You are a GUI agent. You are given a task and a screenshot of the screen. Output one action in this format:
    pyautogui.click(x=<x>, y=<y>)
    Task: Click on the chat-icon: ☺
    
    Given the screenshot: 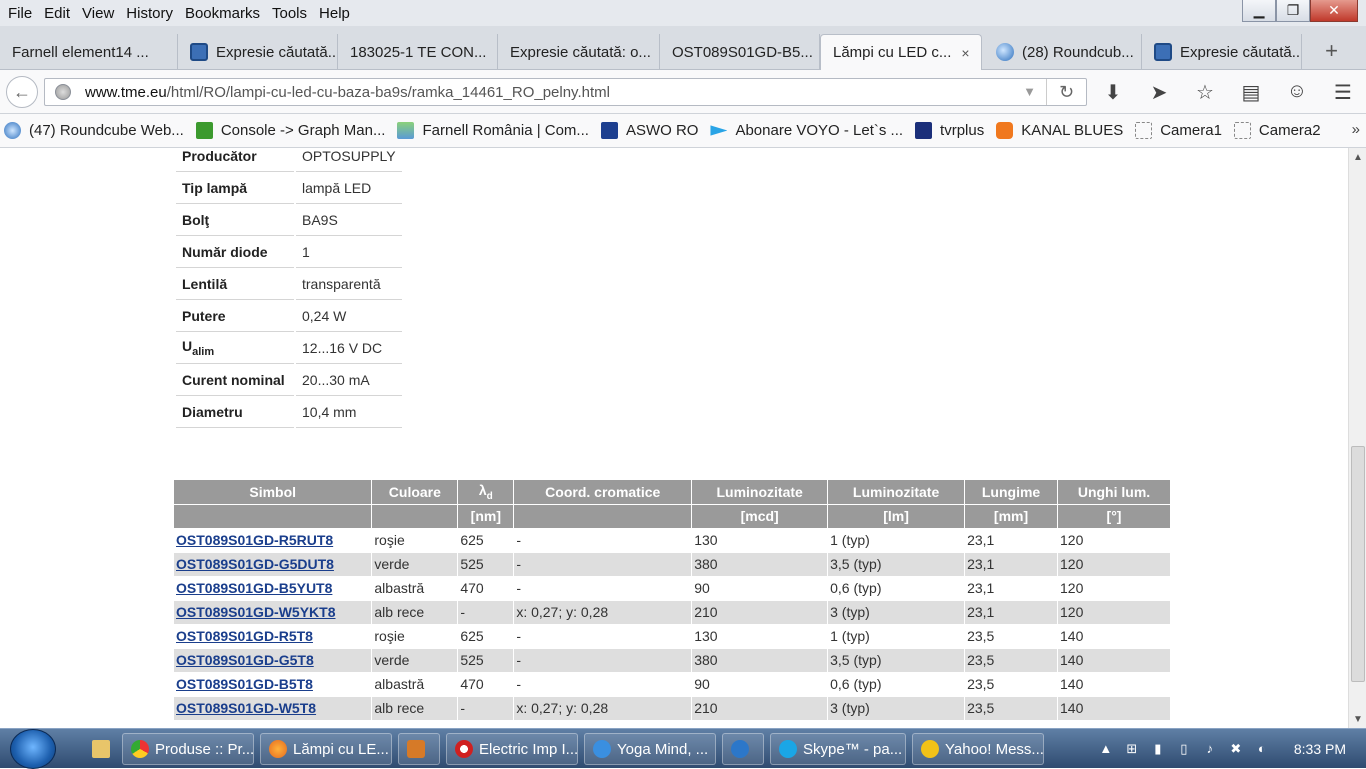 What is the action you would take?
    pyautogui.click(x=1297, y=92)
    